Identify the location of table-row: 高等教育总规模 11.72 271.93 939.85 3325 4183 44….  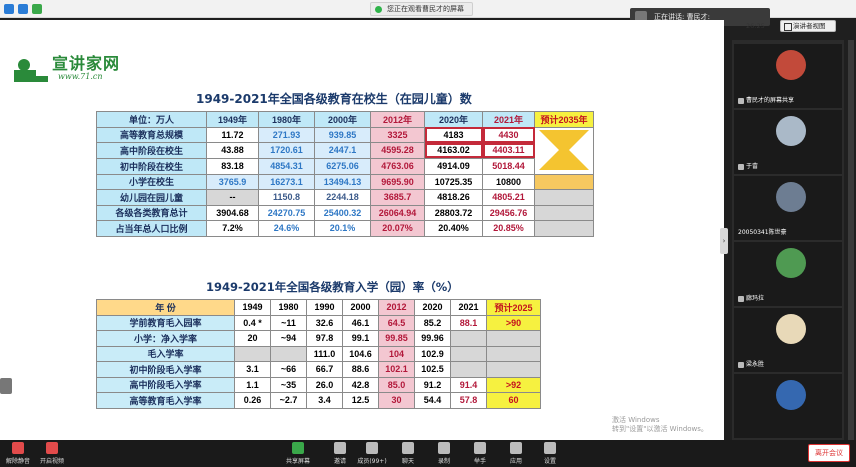
(345, 150).